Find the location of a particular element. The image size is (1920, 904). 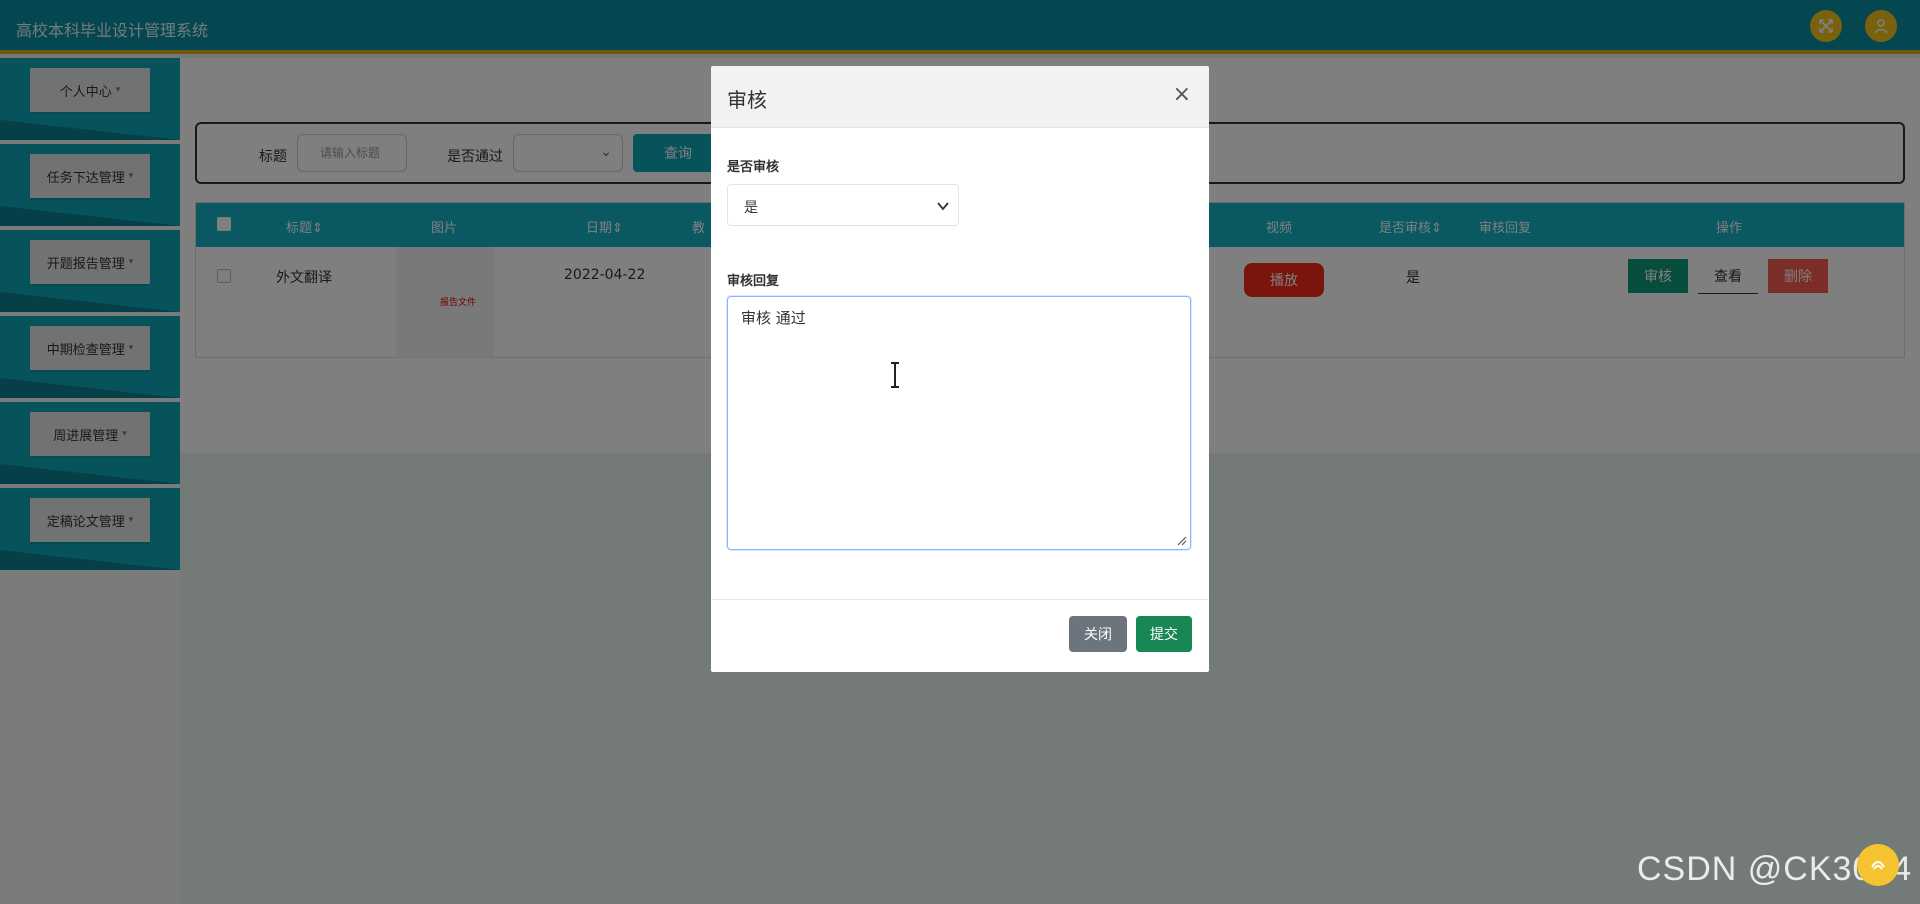

text-cursor-icon is located at coordinates (895, 375).